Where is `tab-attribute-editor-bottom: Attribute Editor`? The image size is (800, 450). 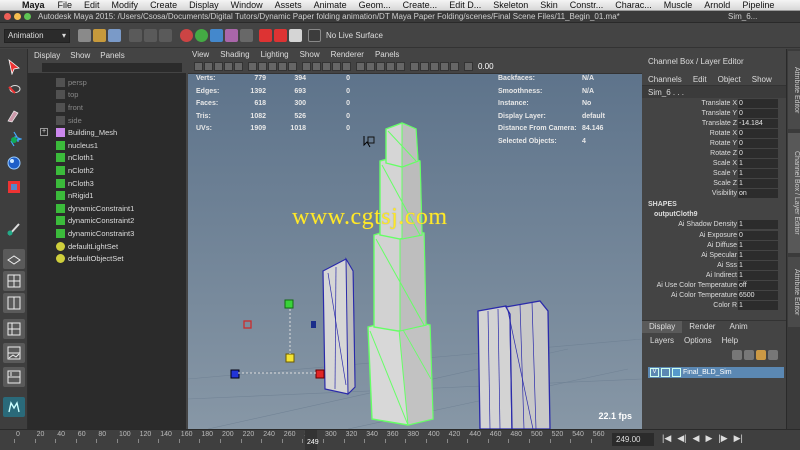
tab-attribute-editor-bottom: Attribute Editor is located at coordinates (794, 292).